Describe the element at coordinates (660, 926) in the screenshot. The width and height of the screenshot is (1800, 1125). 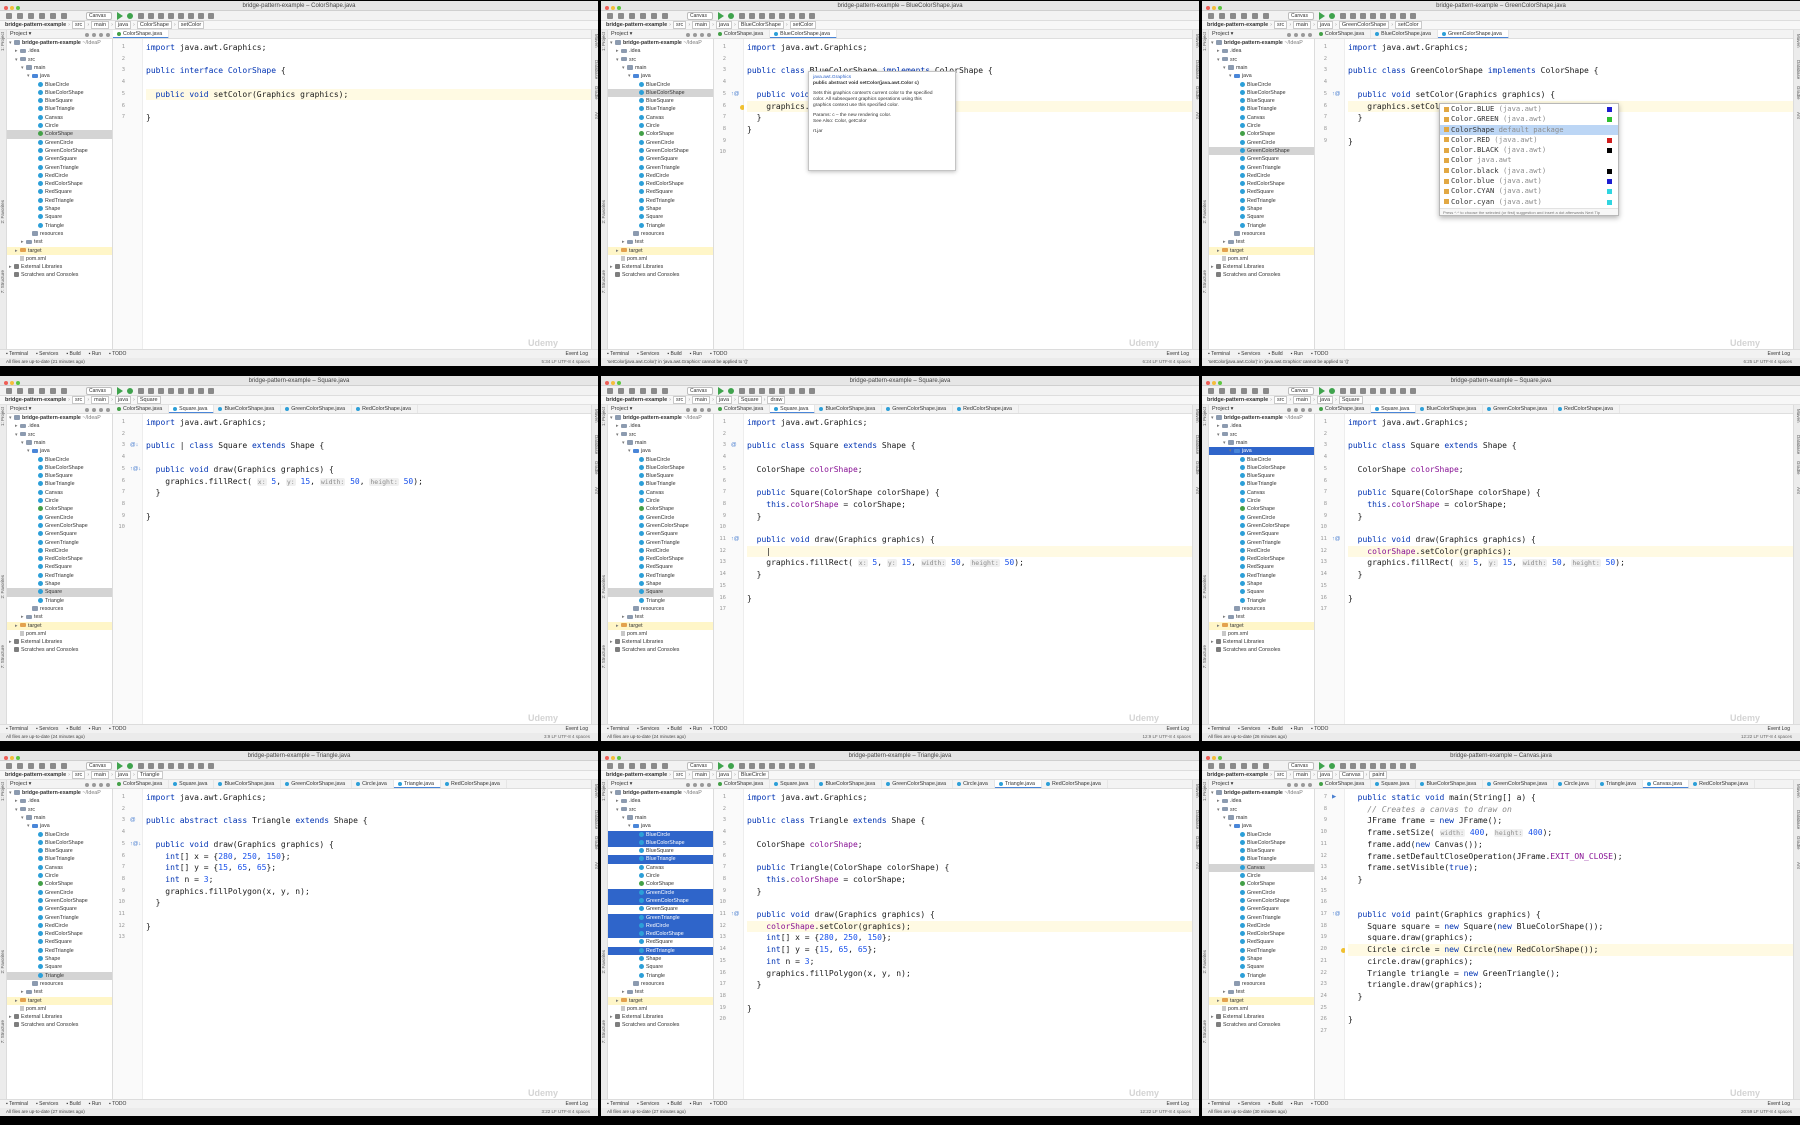
I see `tree-item: RedCircle` at that location.